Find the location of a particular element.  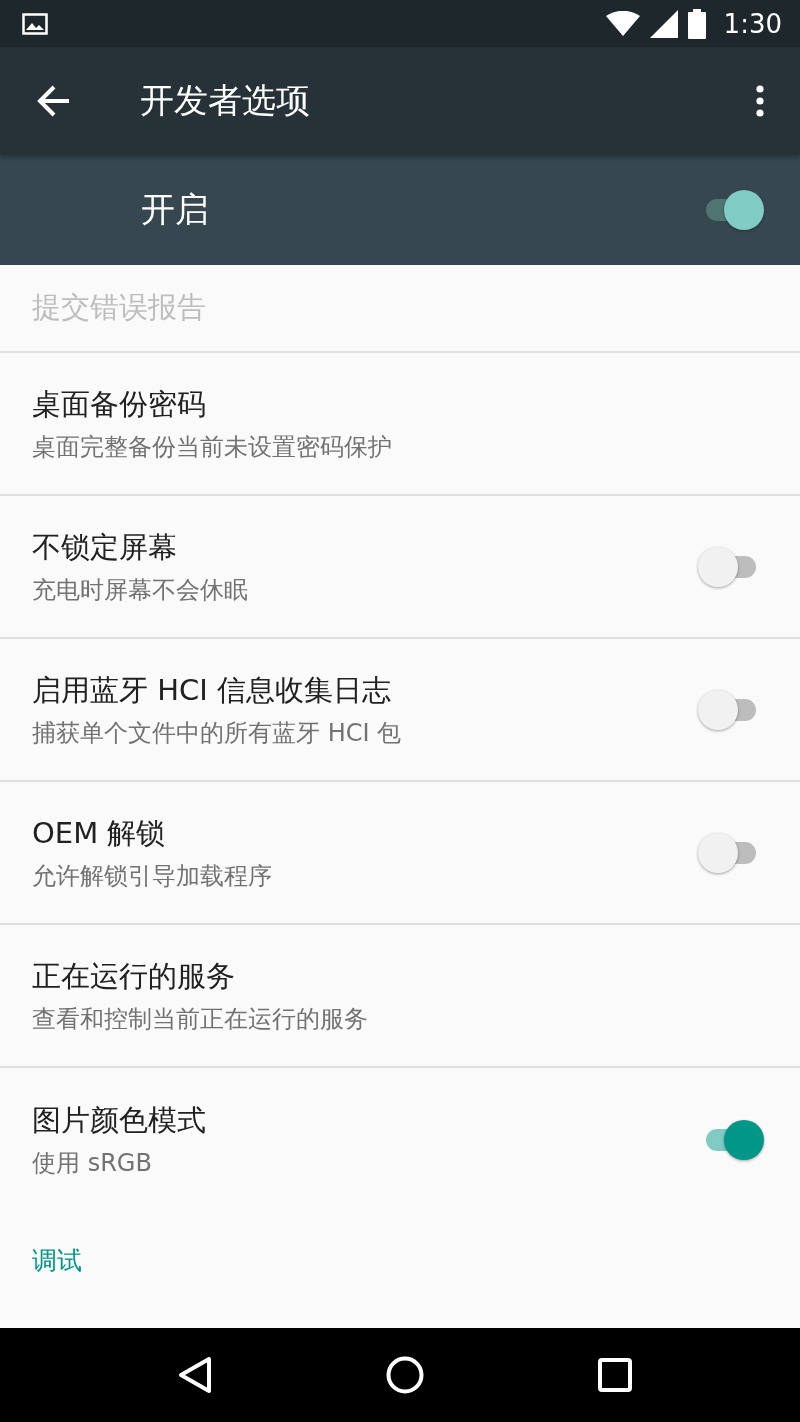

wifi-icon is located at coordinates (622, 23).